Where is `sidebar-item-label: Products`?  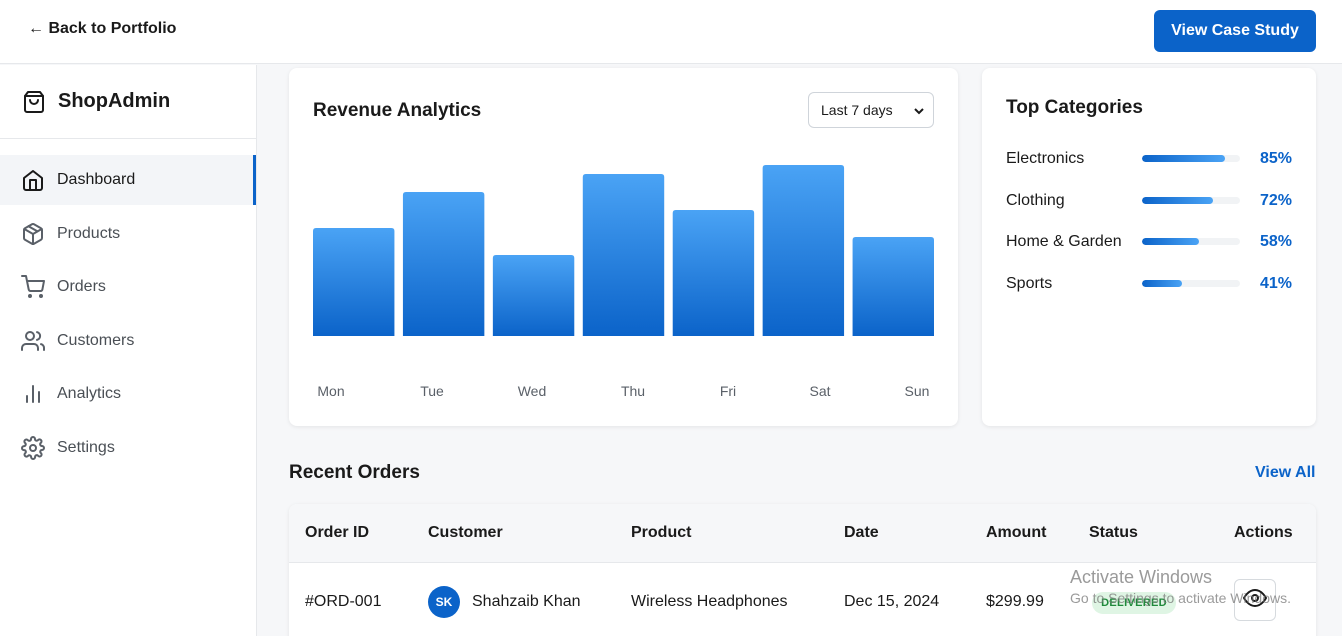 sidebar-item-label: Products is located at coordinates (89, 233).